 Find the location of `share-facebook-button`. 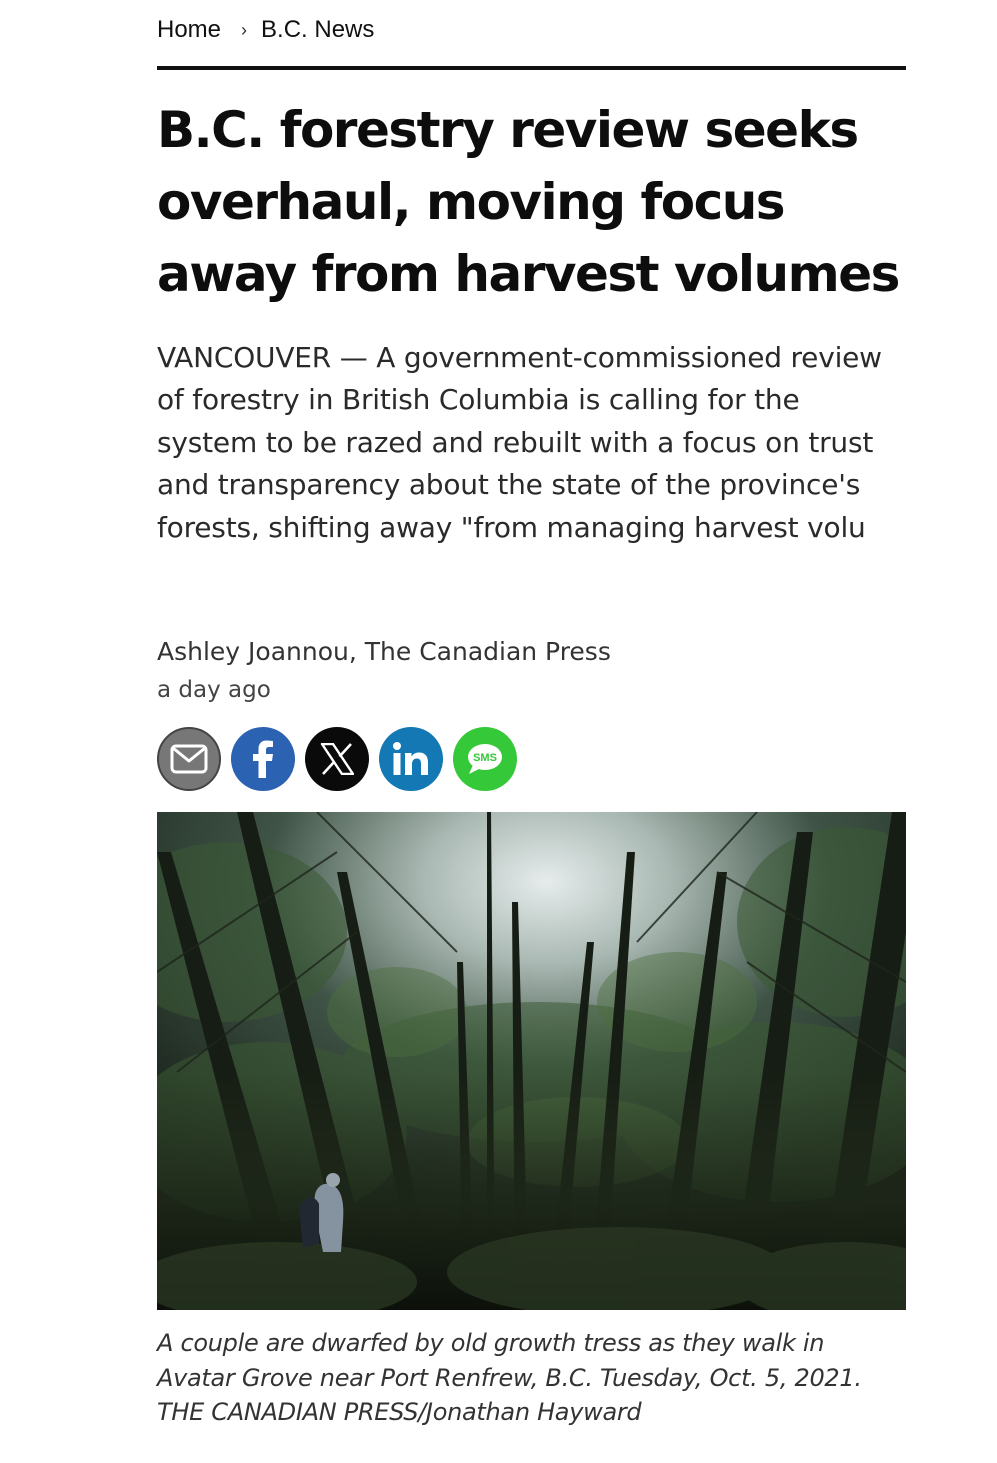

share-facebook-button is located at coordinates (263, 759).